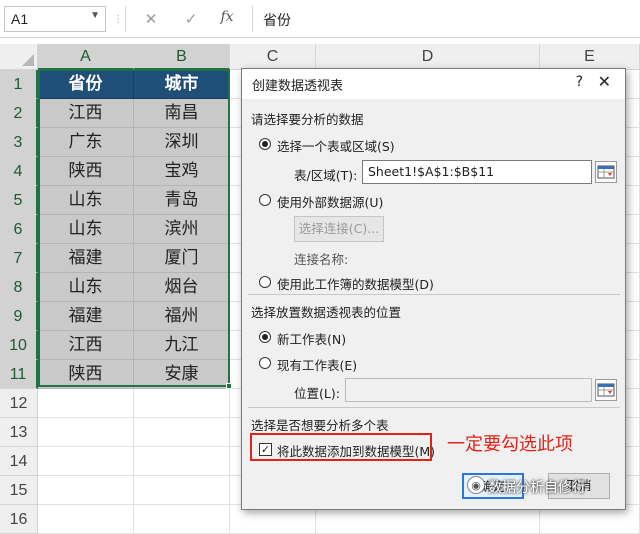  I want to click on row-header-4: 4, so click(19, 171).